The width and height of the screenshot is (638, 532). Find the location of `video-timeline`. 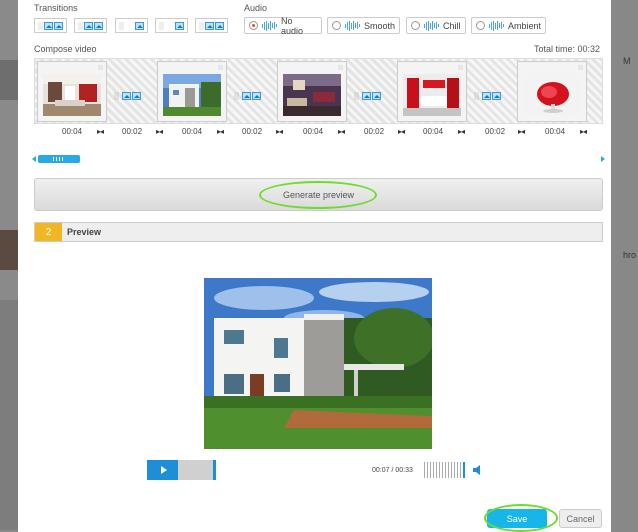

video-timeline is located at coordinates (318, 91).